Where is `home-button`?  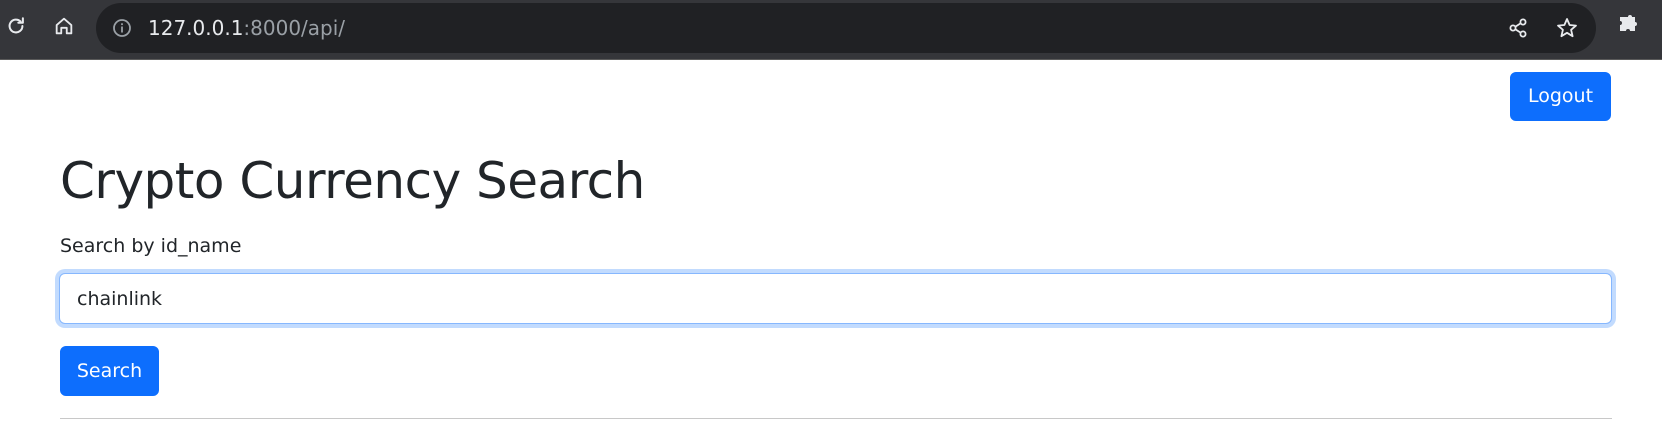 home-button is located at coordinates (64, 26).